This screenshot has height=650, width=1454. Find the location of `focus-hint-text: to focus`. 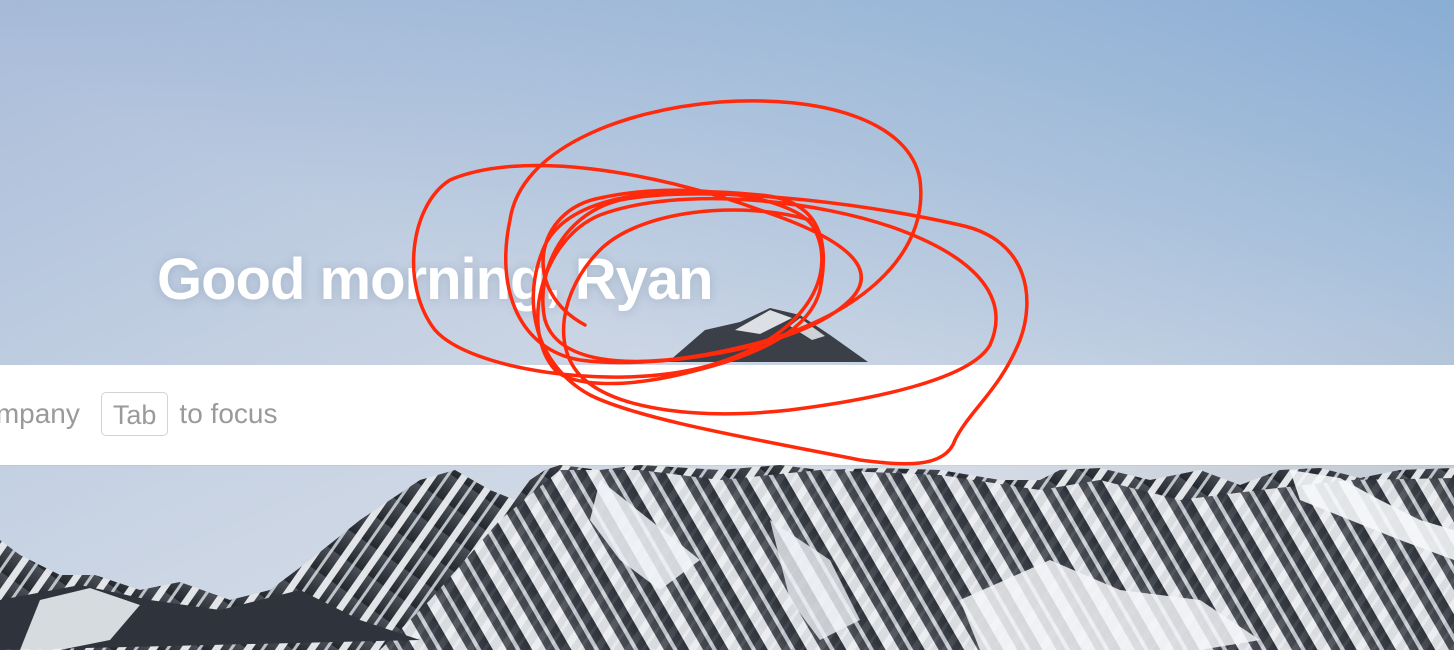

focus-hint-text: to focus is located at coordinates (228, 413).